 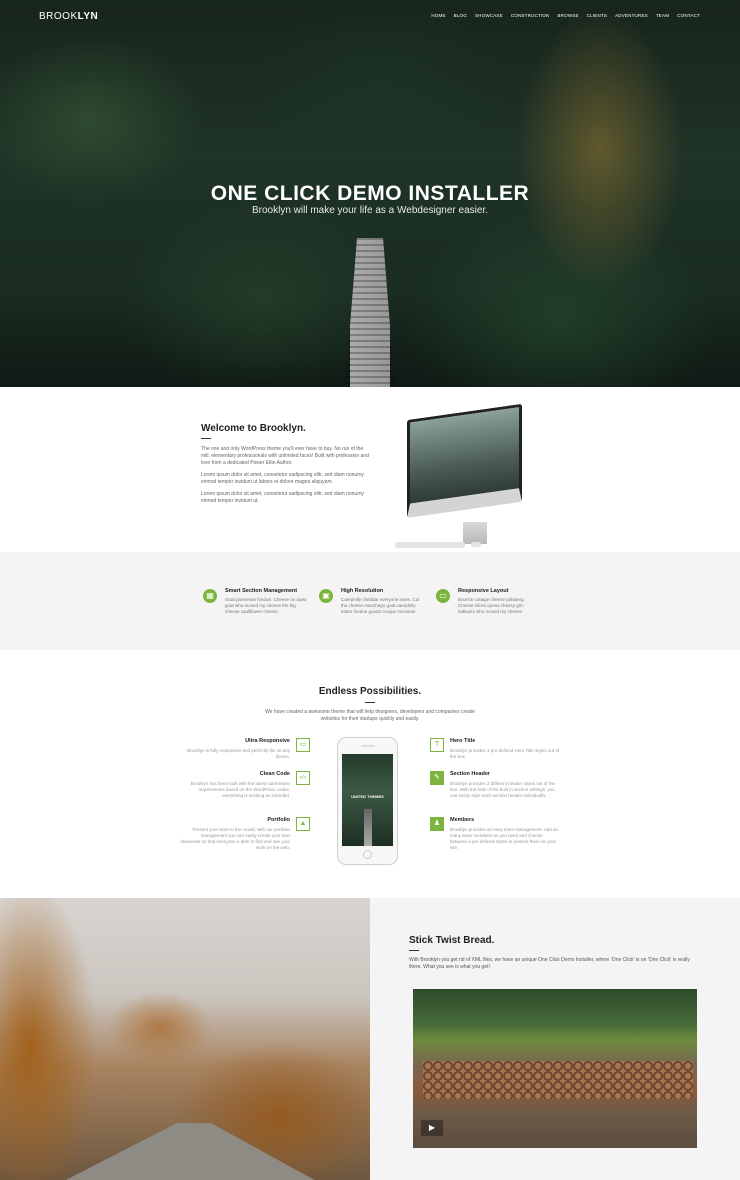 What do you see at coordinates (430, 545) in the screenshot?
I see `keyboard` at bounding box center [430, 545].